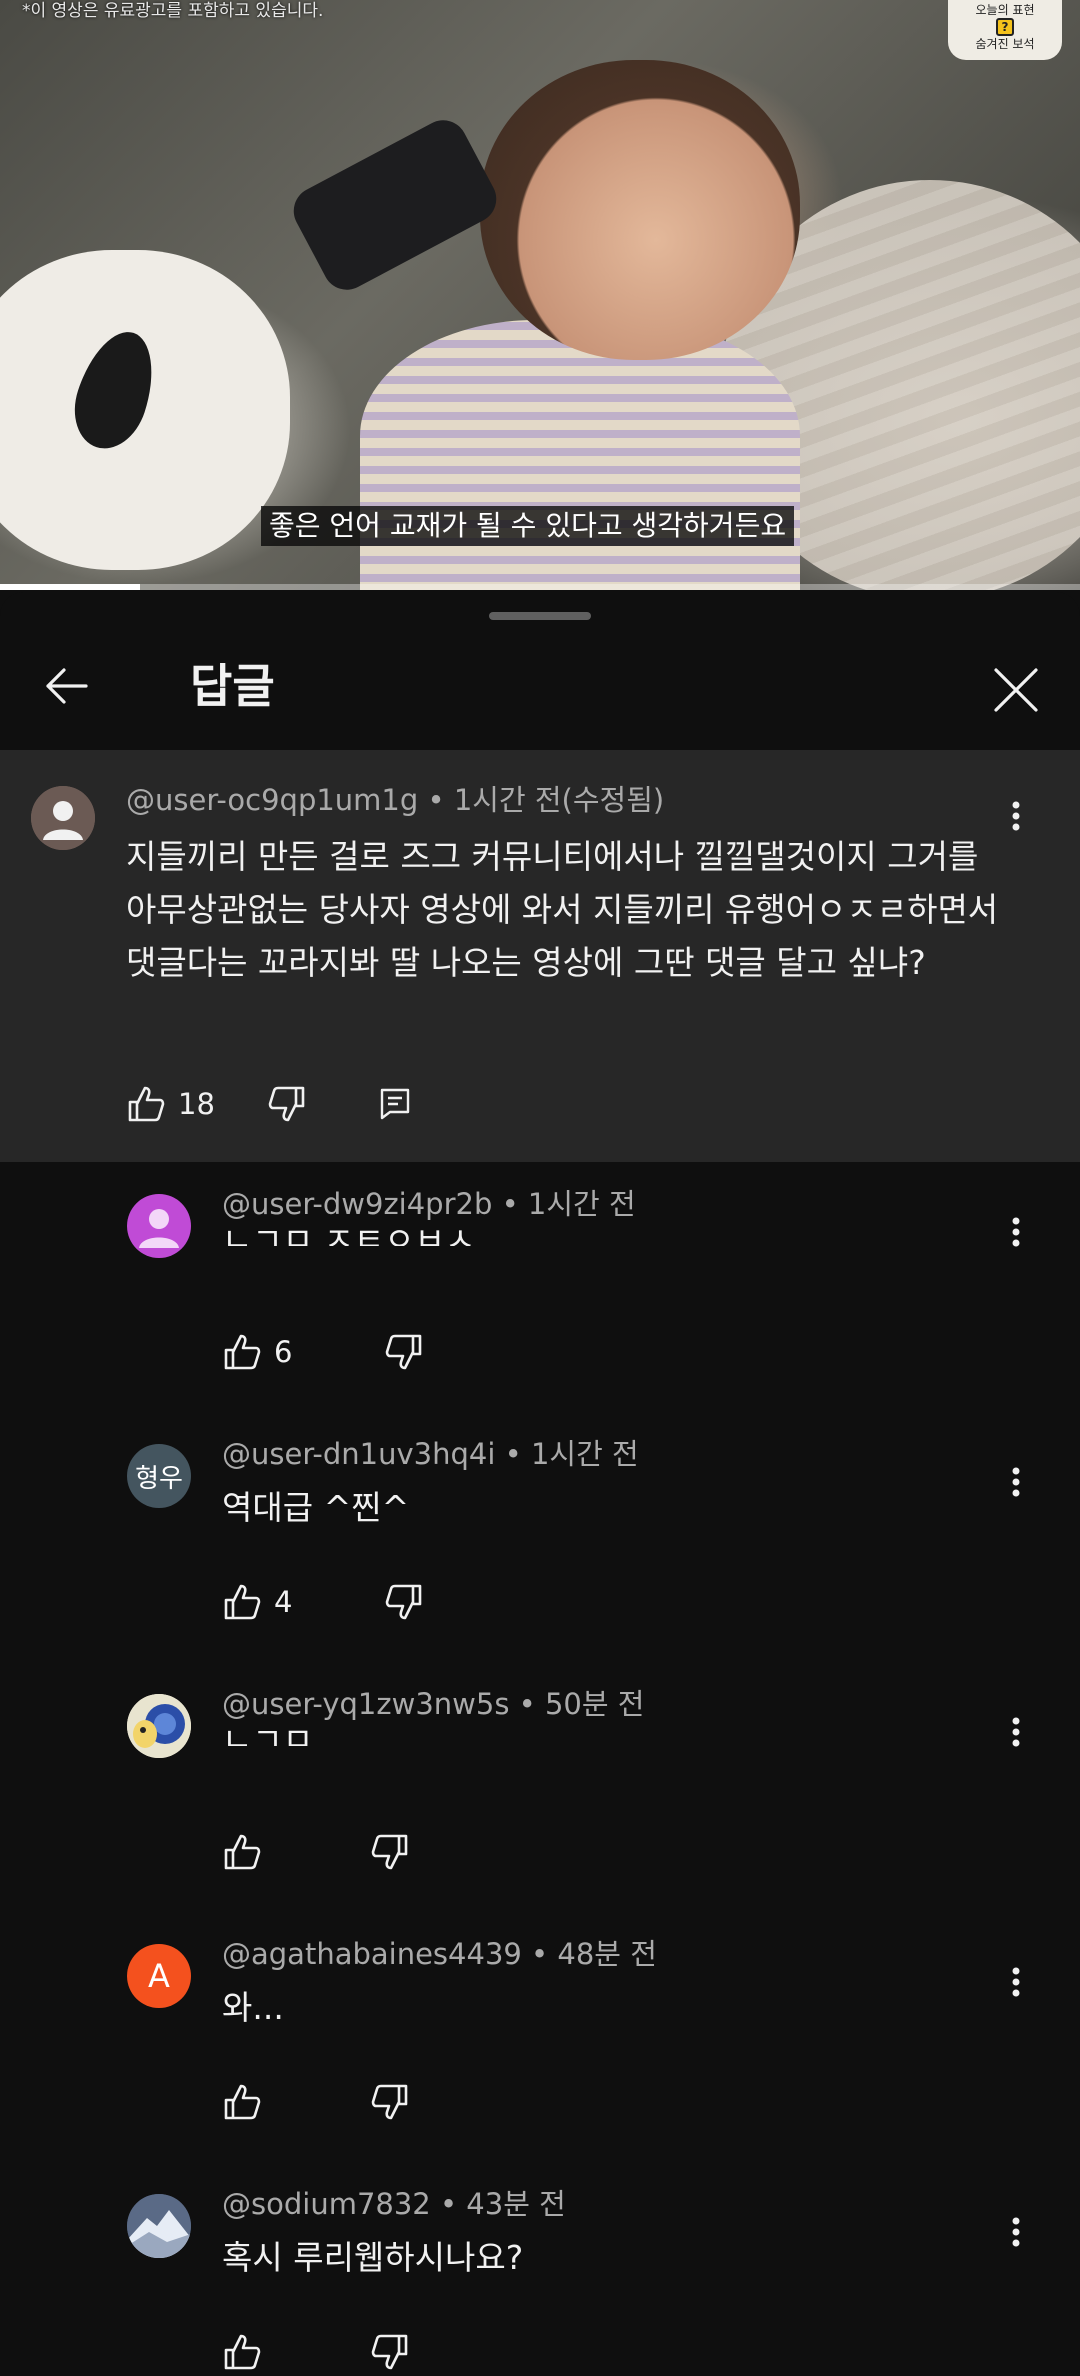  I want to click on paid-promotion-notice: *이 영상은 유료광고를 포함하고 있습니다., so click(173, 11).